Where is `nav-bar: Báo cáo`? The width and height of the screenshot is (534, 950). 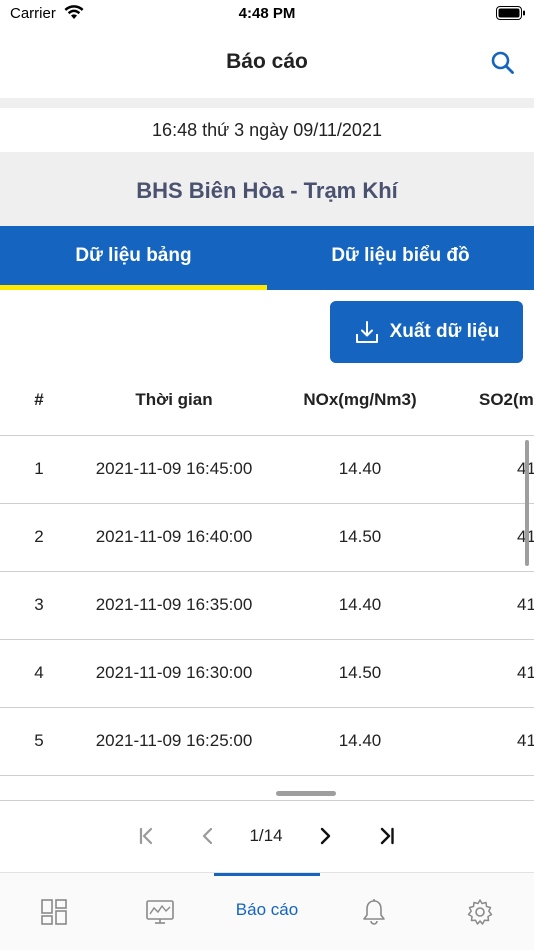
nav-bar: Báo cáo is located at coordinates (267, 63).